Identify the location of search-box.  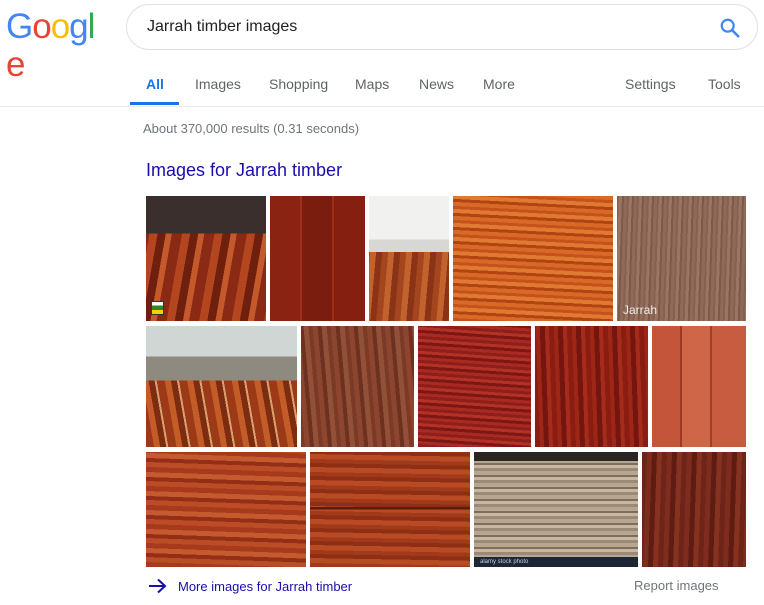
(442, 27).